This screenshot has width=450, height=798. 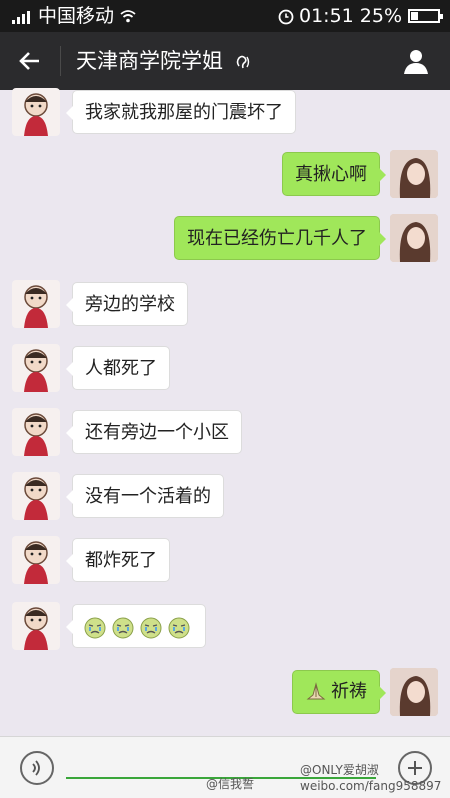 I want to click on message-bubble-emoji, so click(x=136, y=626).